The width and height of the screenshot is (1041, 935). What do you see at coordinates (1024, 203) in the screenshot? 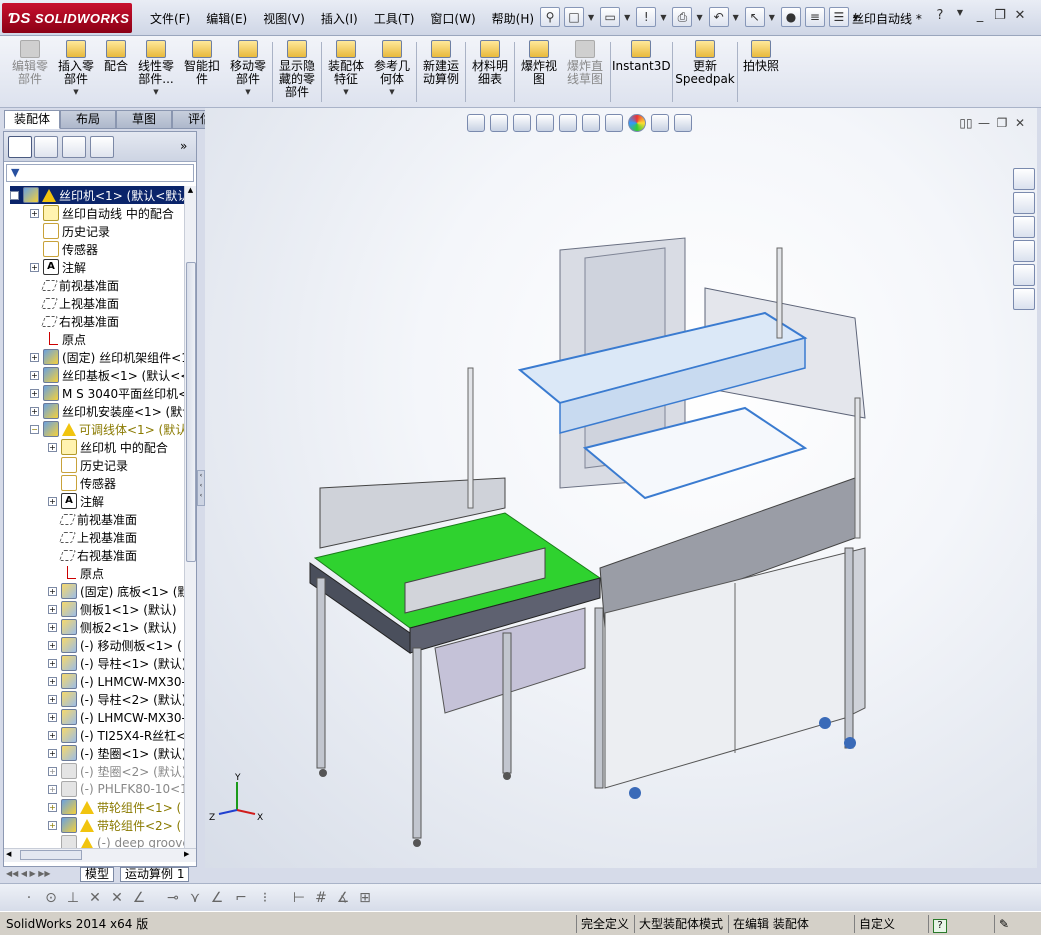
I see `design-library-icon` at bounding box center [1024, 203].